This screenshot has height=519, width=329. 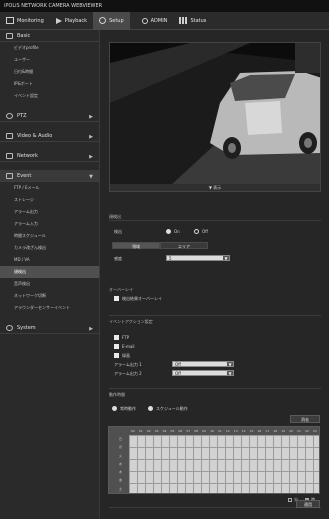 I want to click on sidebar-item-user: ユーザー, so click(x=49, y=60).